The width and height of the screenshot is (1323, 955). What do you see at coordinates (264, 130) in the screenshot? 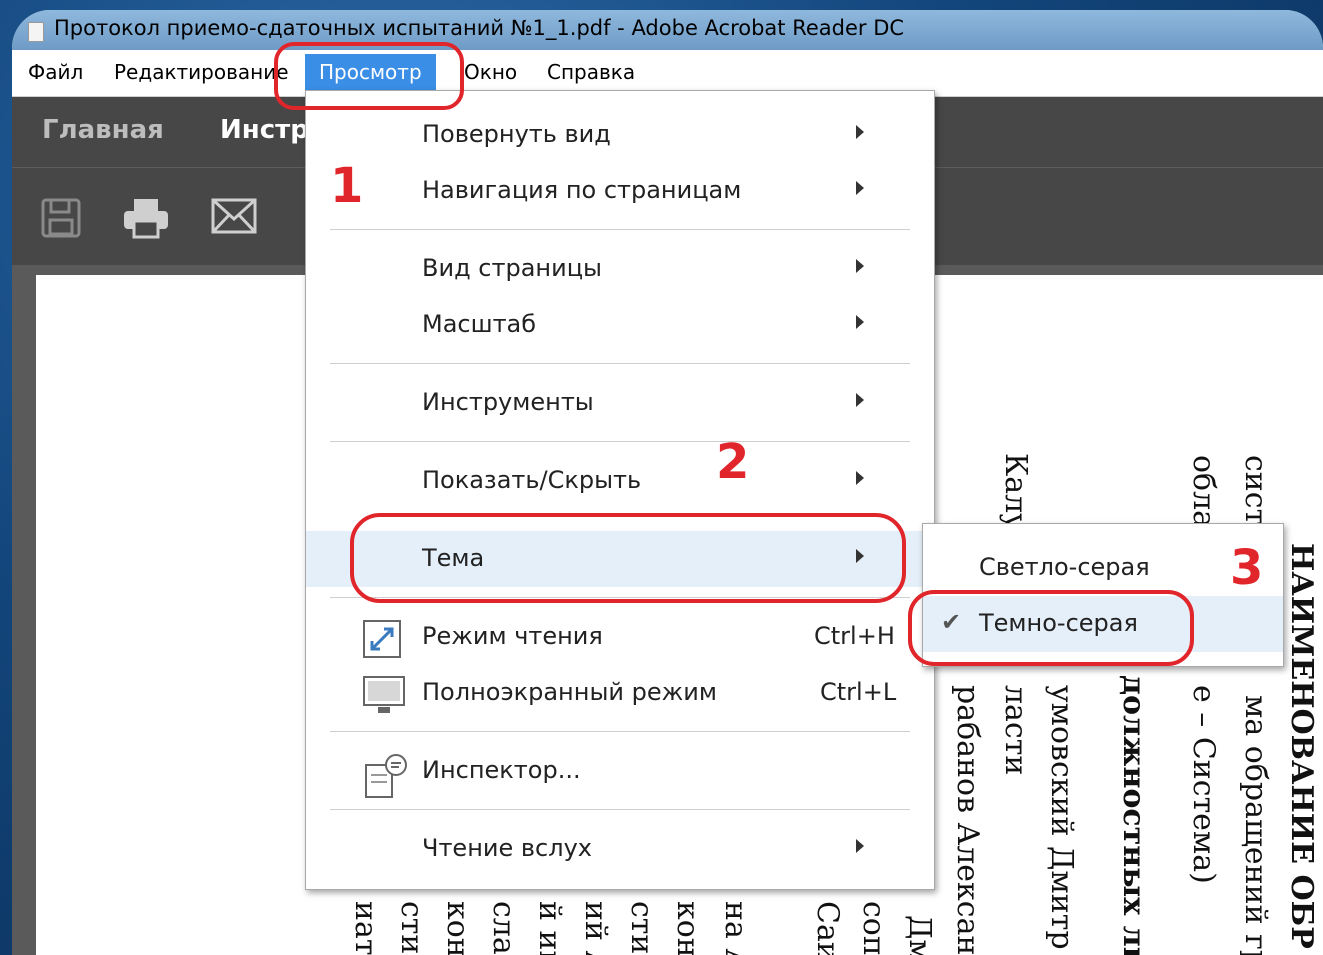
I see `tab-tools: Инстр` at bounding box center [264, 130].